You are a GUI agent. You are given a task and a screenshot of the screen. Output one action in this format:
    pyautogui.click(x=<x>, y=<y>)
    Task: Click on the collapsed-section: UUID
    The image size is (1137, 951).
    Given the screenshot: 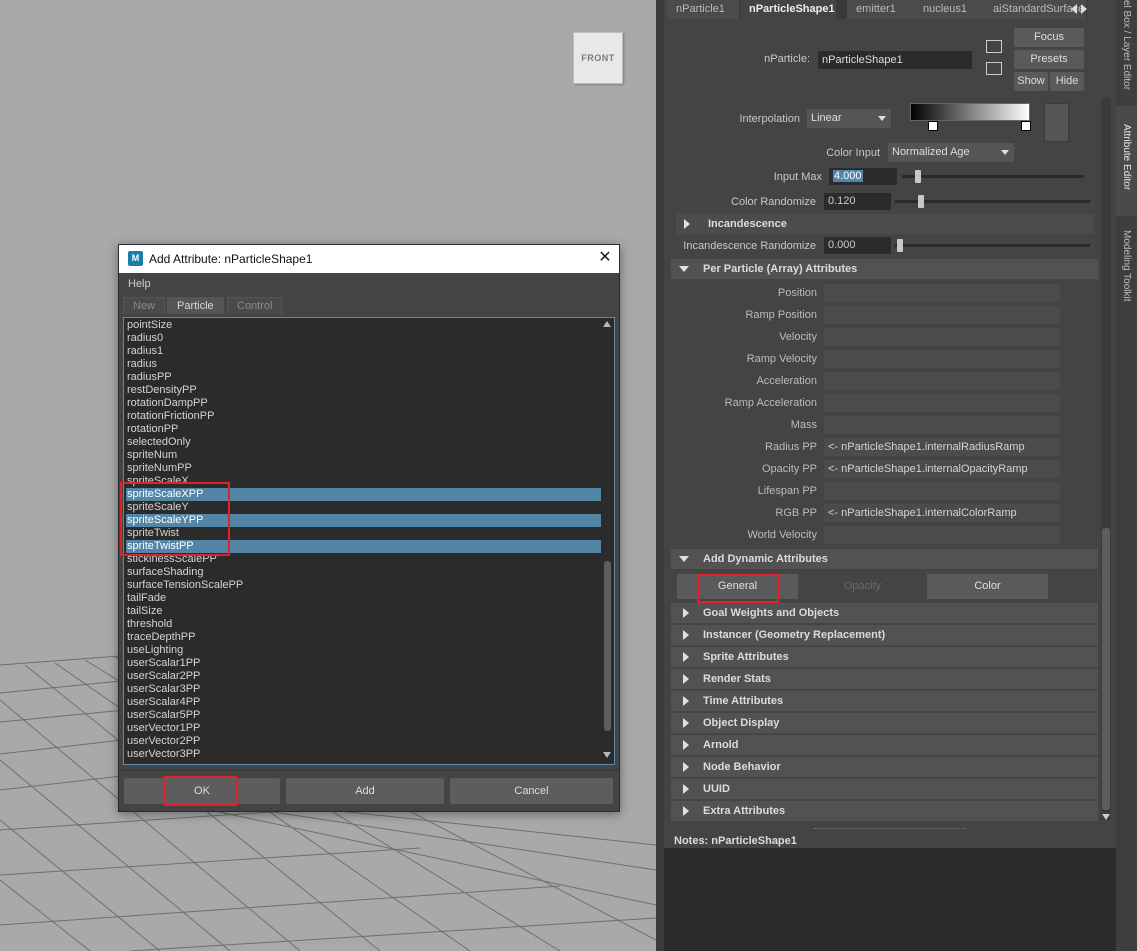 What is the action you would take?
    pyautogui.click(x=884, y=789)
    